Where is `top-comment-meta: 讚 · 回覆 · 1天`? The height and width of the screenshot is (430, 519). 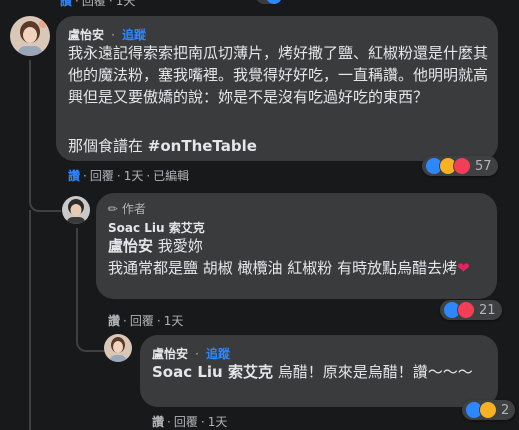
top-comment-meta: 讚 · 回覆 · 1天 is located at coordinates (97, 4).